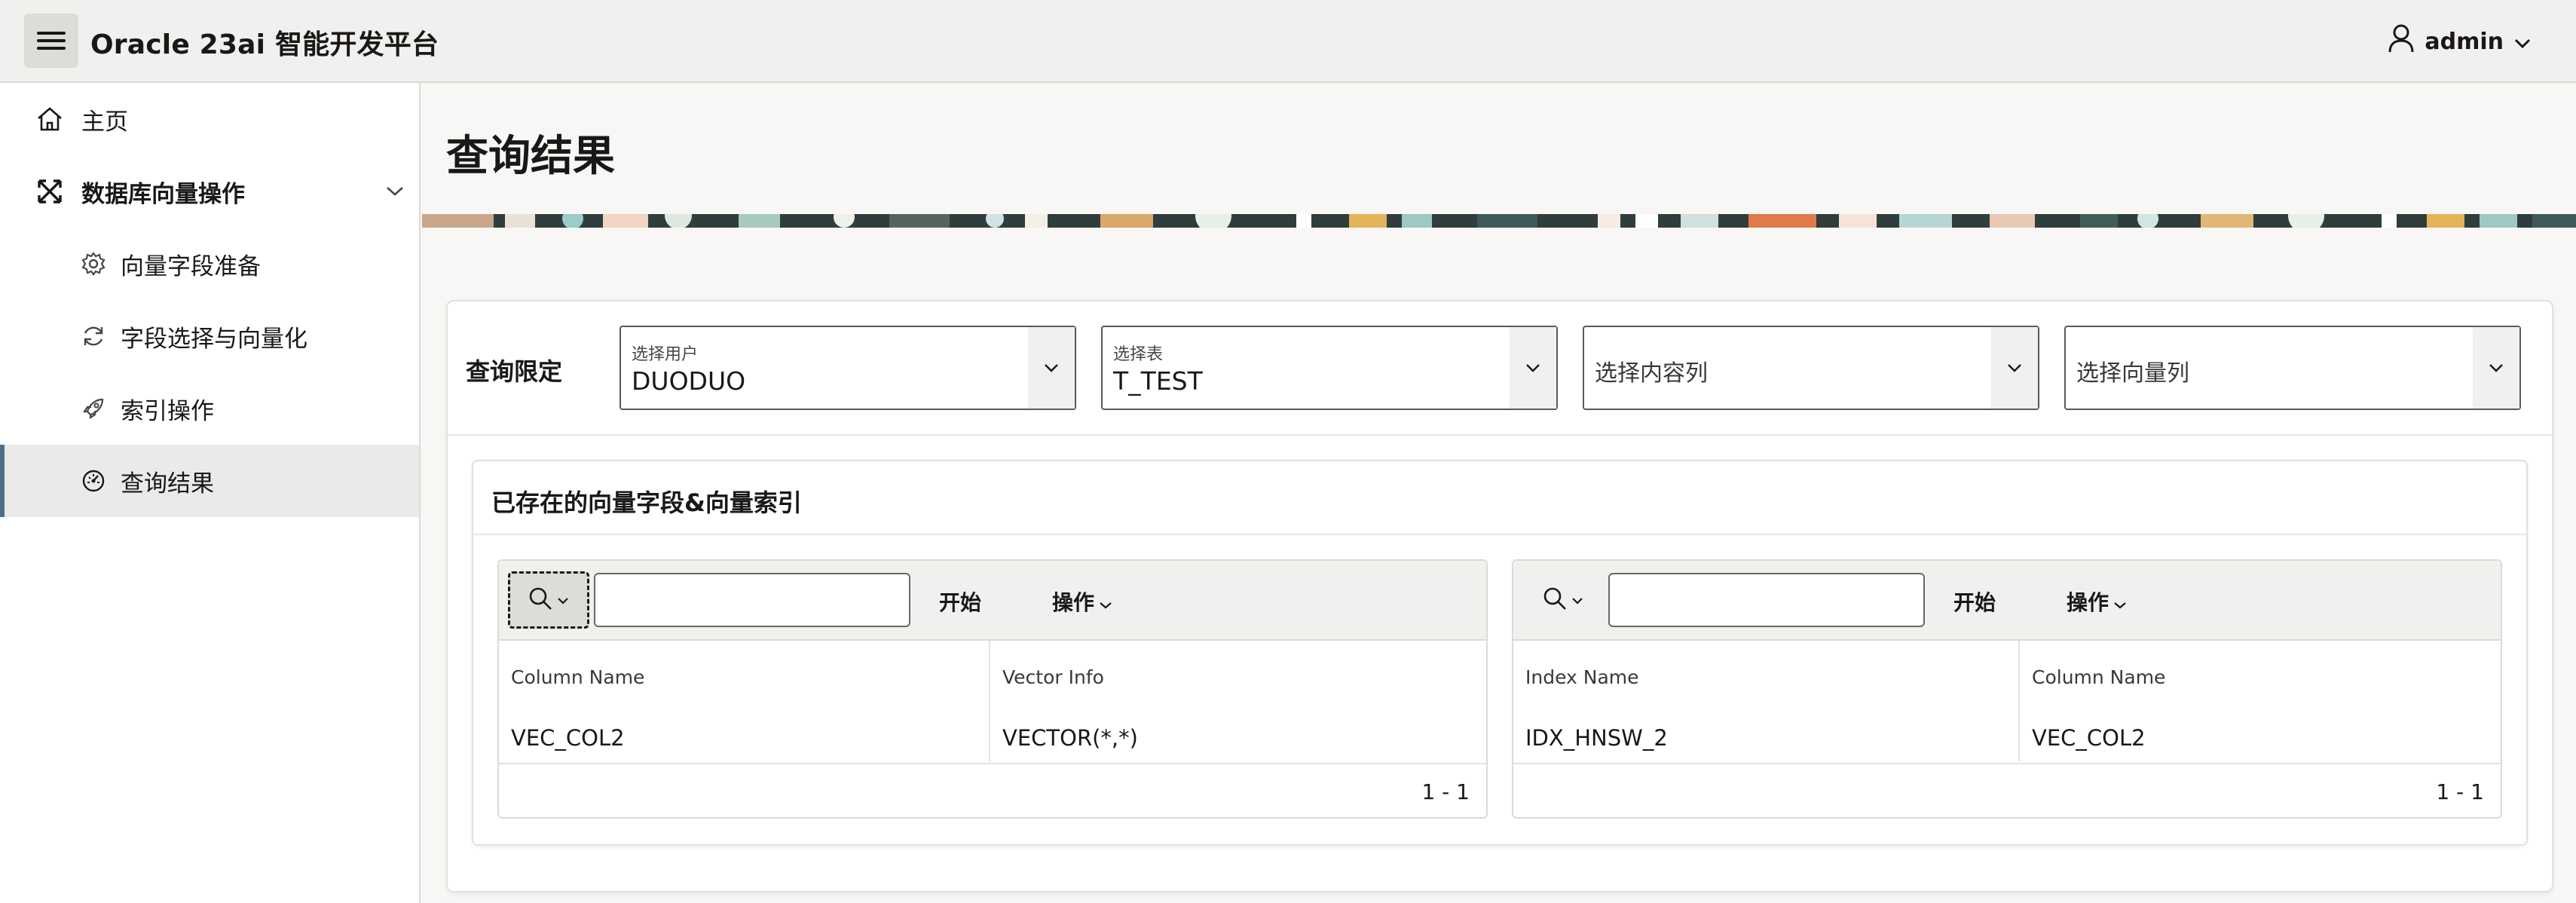 This screenshot has width=2576, height=903. I want to click on table-select-label: 选择表, so click(1138, 354).